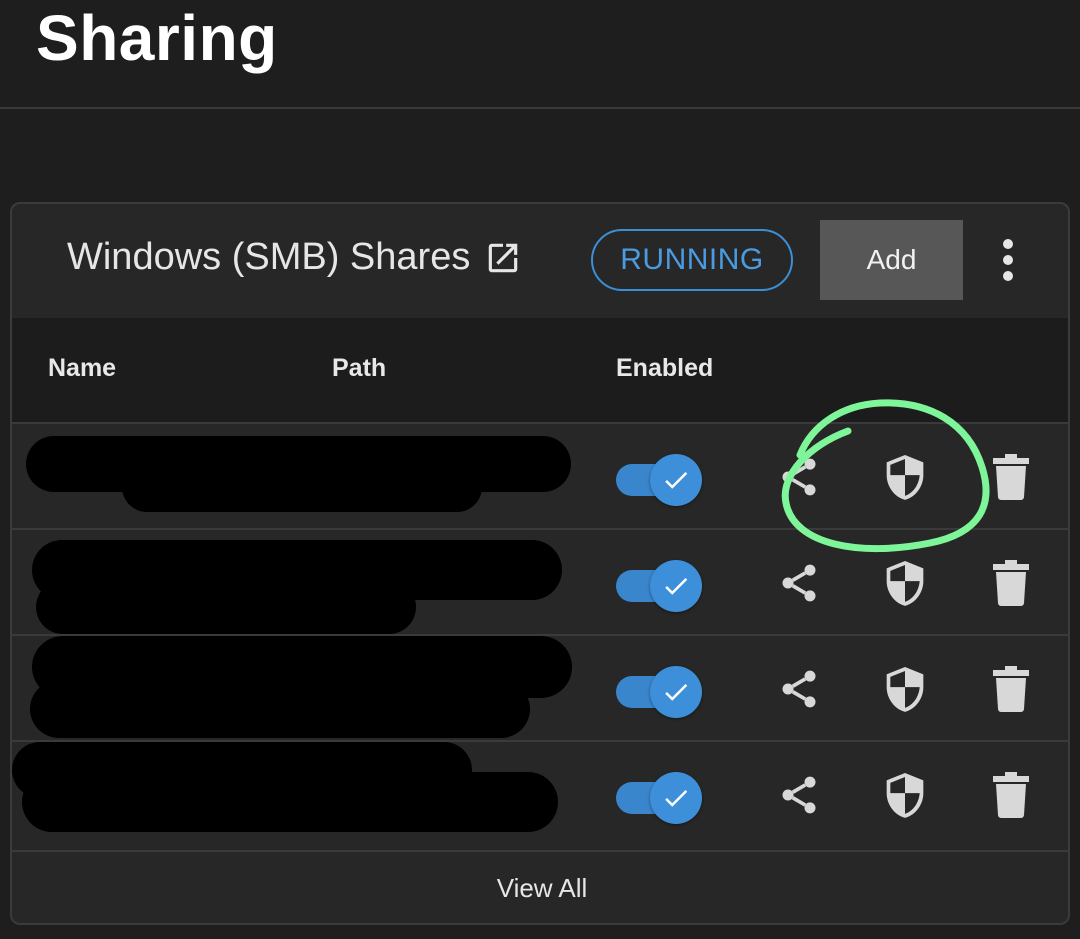 The height and width of the screenshot is (939, 1080). I want to click on view-all-button: View All, so click(540, 886).